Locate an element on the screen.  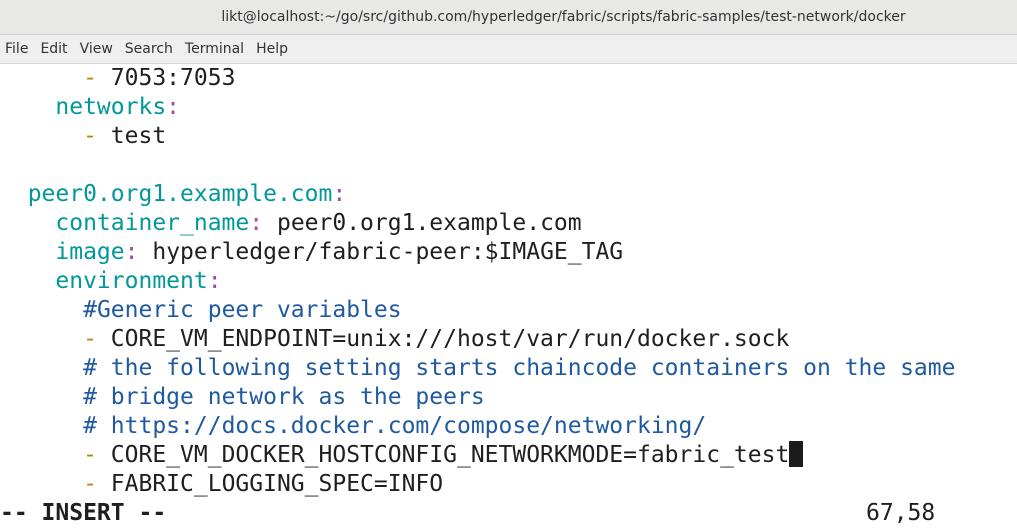
menu-terminal: Terminal is located at coordinates (214, 49).